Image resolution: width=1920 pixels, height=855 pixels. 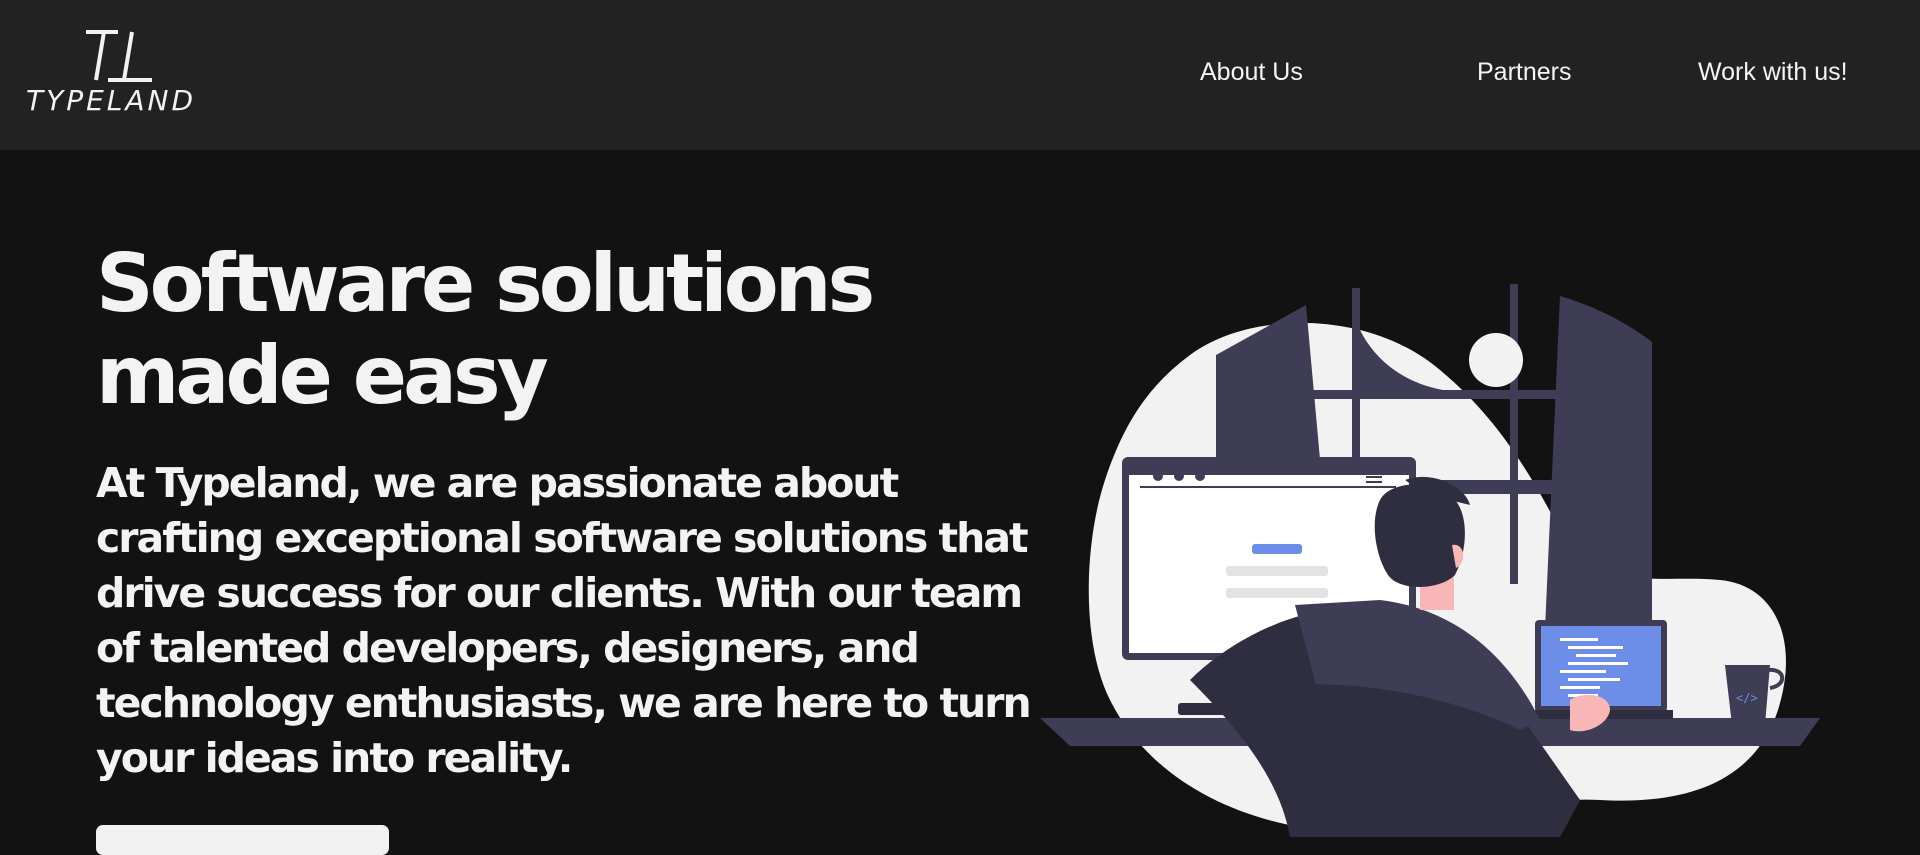 What do you see at coordinates (1496, 360) in the screenshot?
I see `moon-circle` at bounding box center [1496, 360].